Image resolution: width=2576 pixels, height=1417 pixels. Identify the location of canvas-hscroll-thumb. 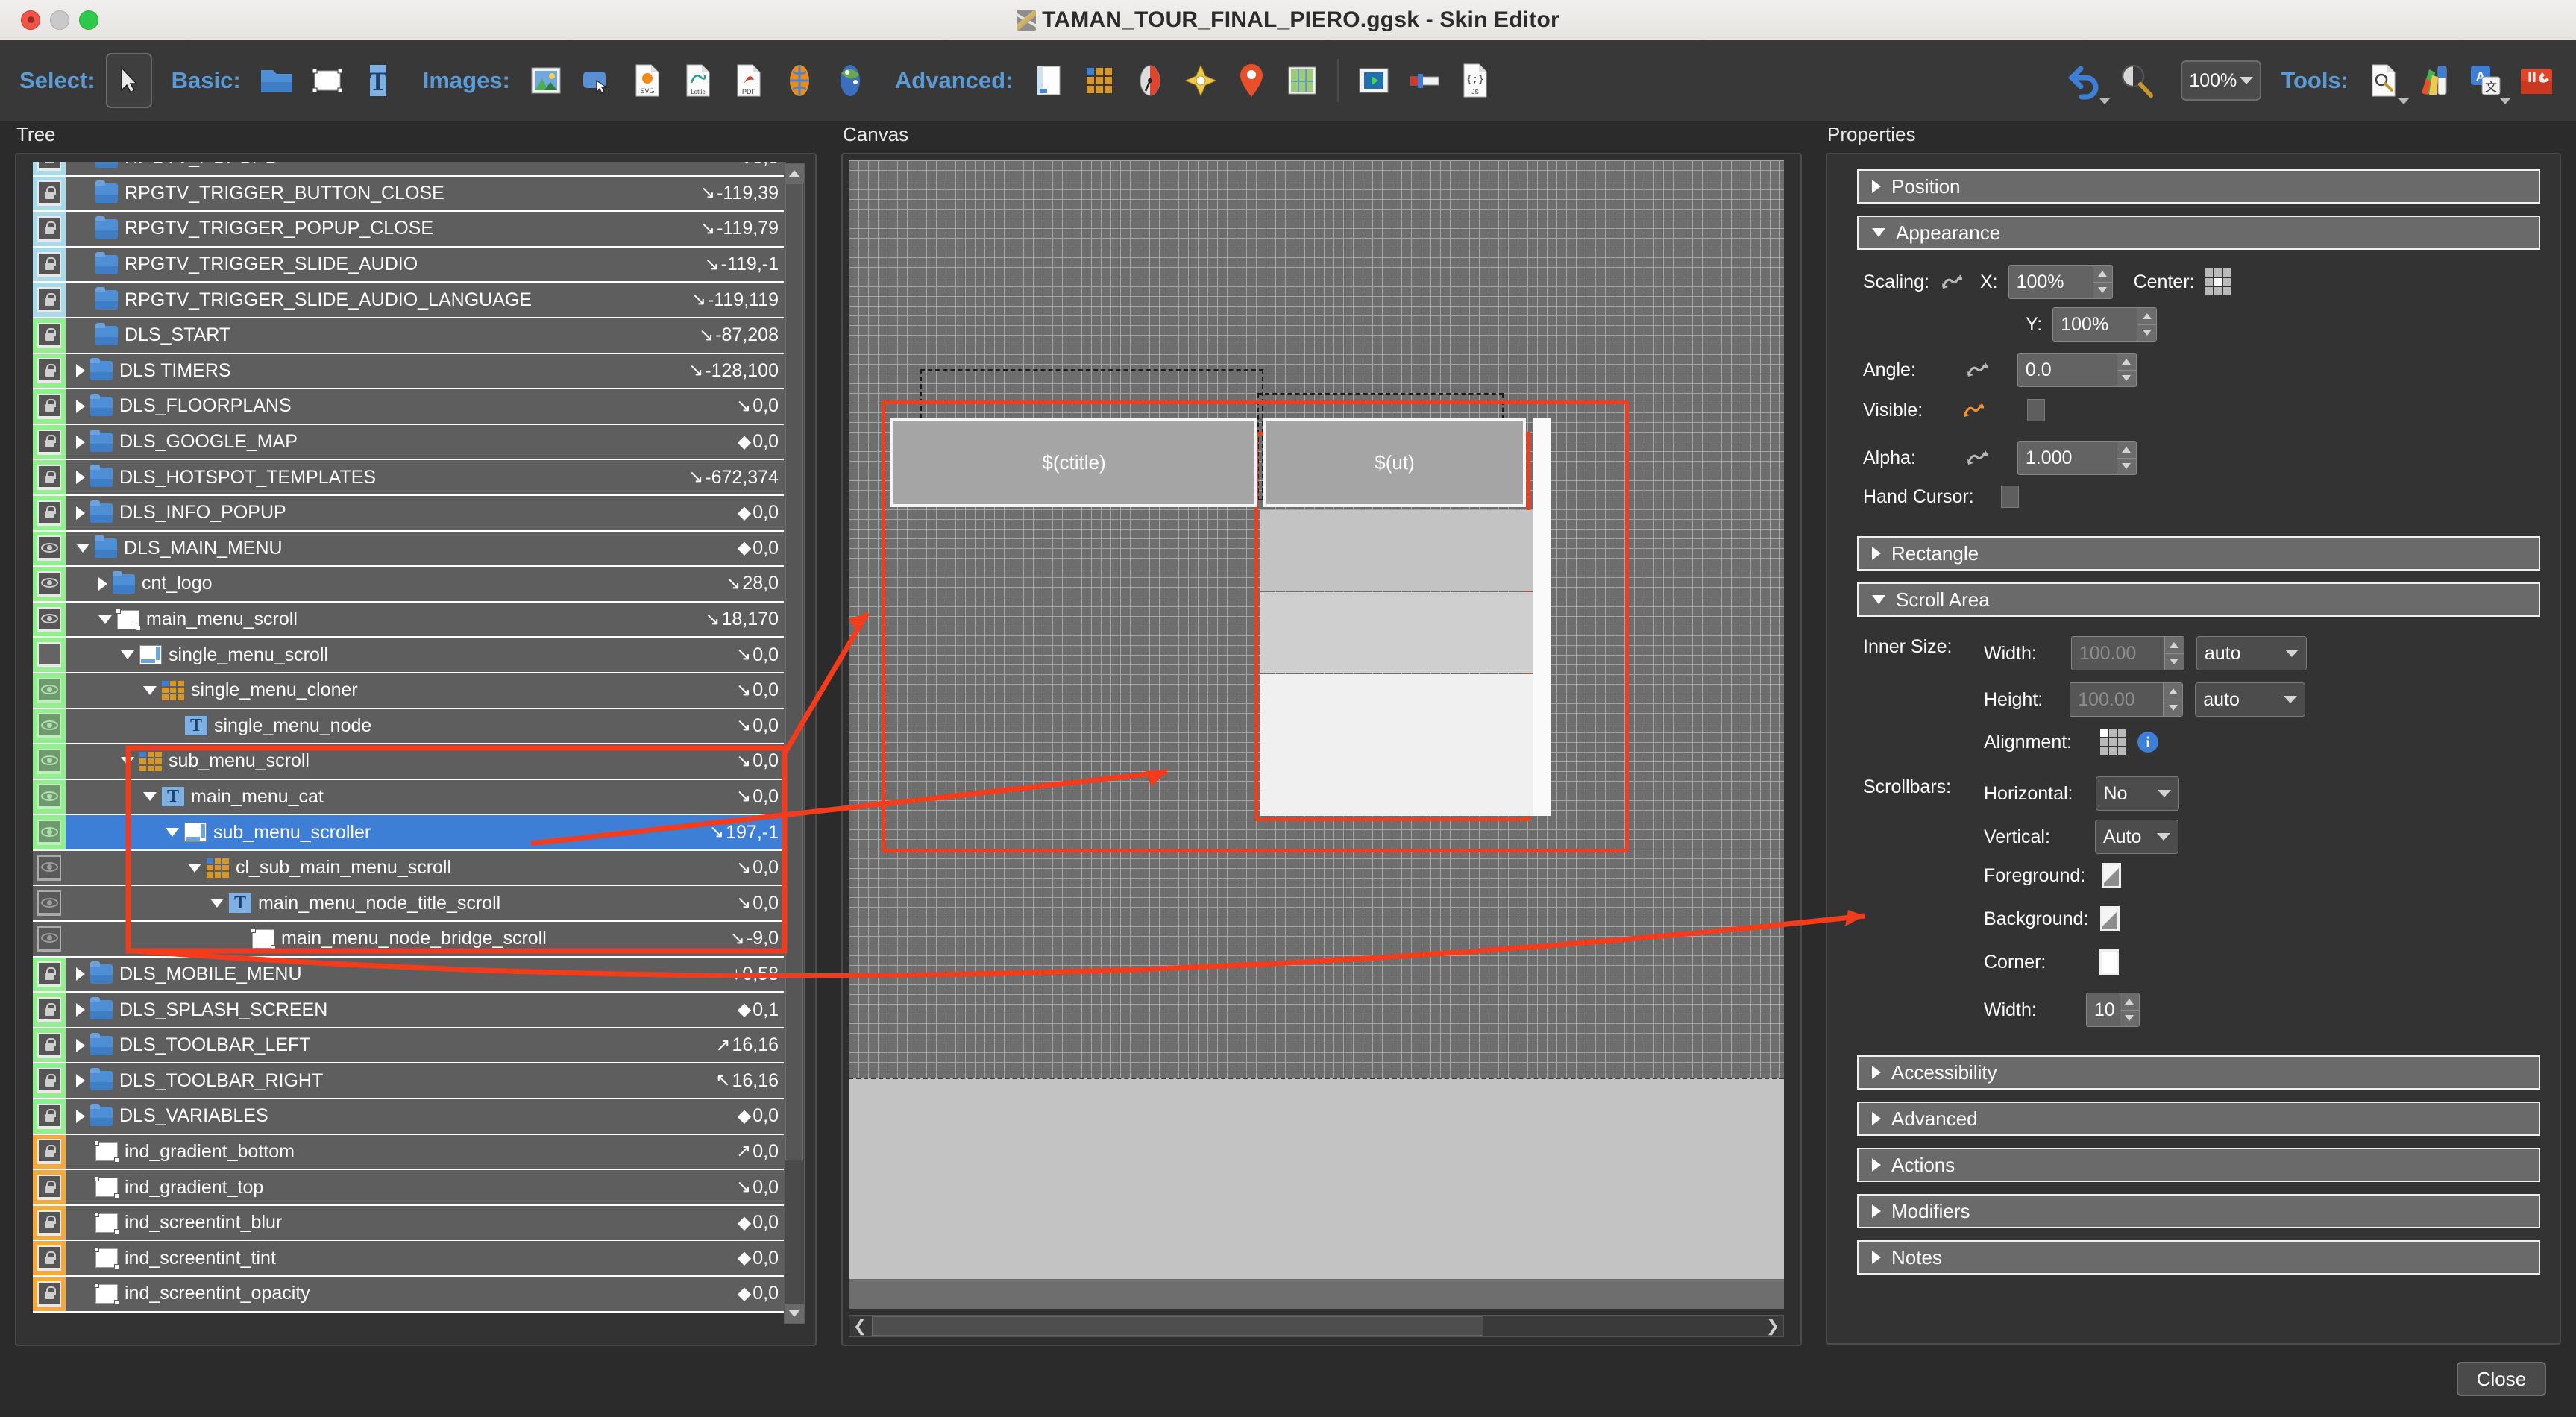
(1177, 1326).